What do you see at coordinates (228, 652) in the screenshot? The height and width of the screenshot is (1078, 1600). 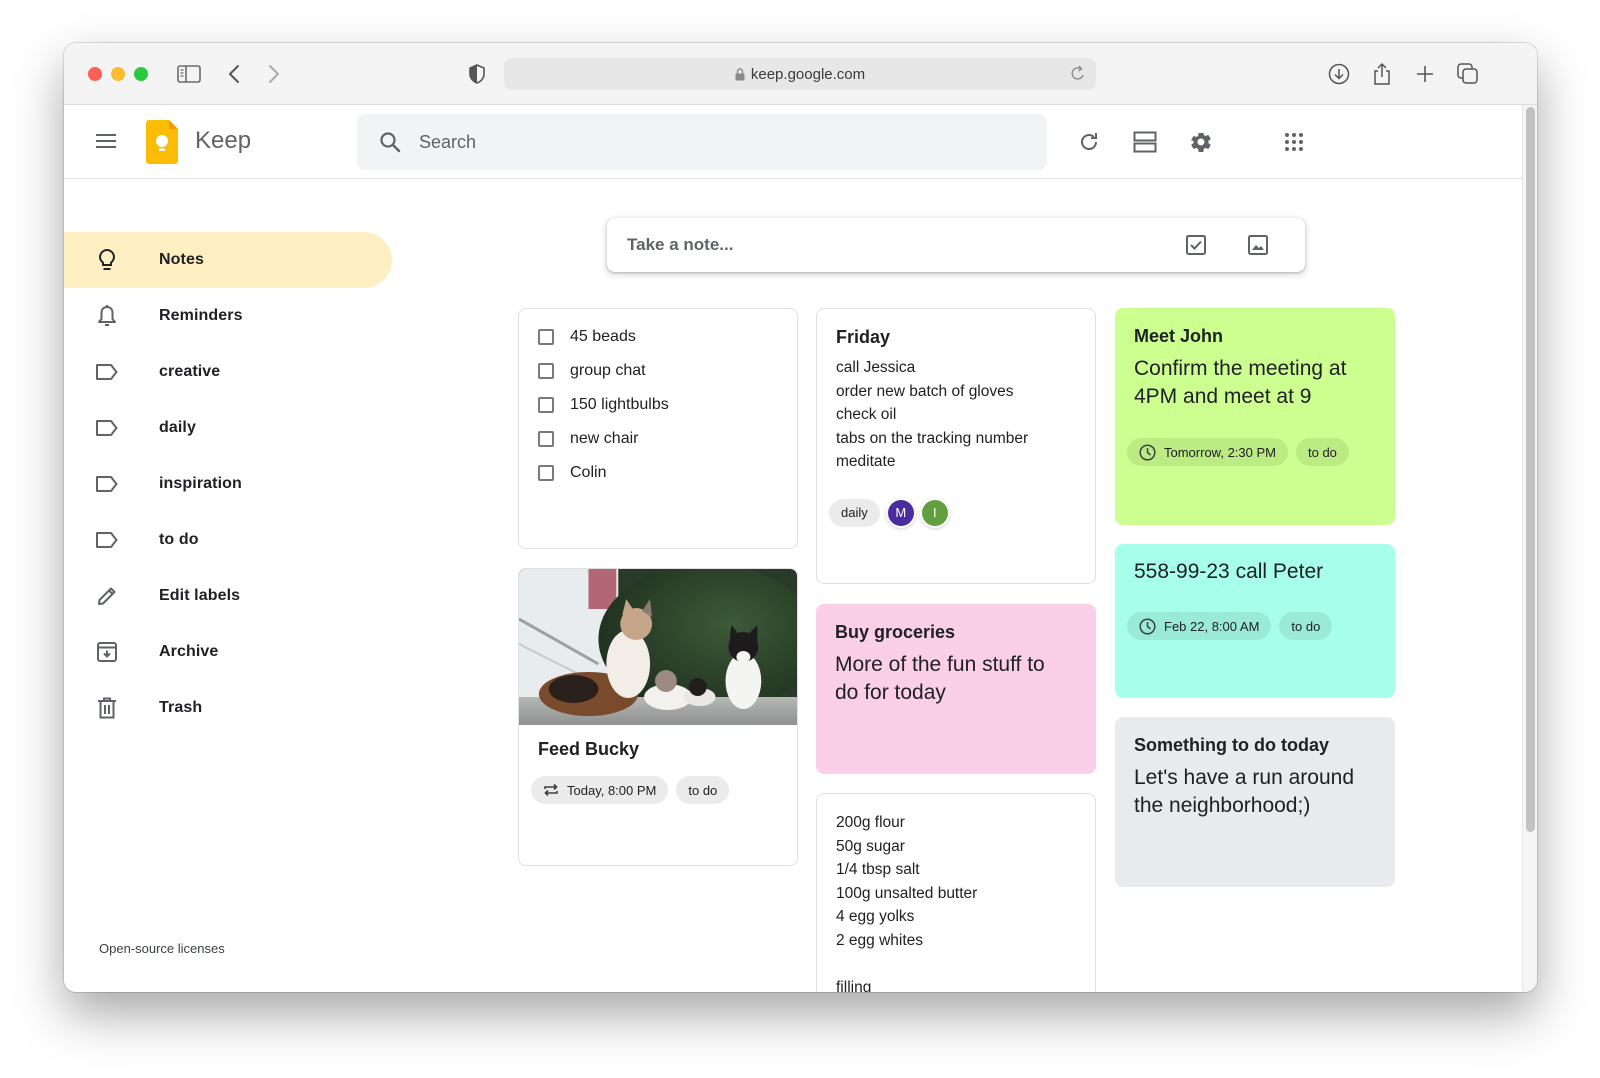 I see `sidebar-item-archive: Archive` at bounding box center [228, 652].